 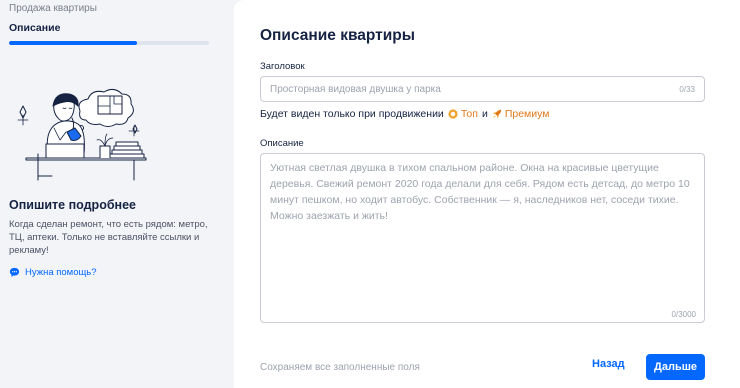 What do you see at coordinates (53, 8) in the screenshot?
I see `breadcrumb: Продажа квартиры` at bounding box center [53, 8].